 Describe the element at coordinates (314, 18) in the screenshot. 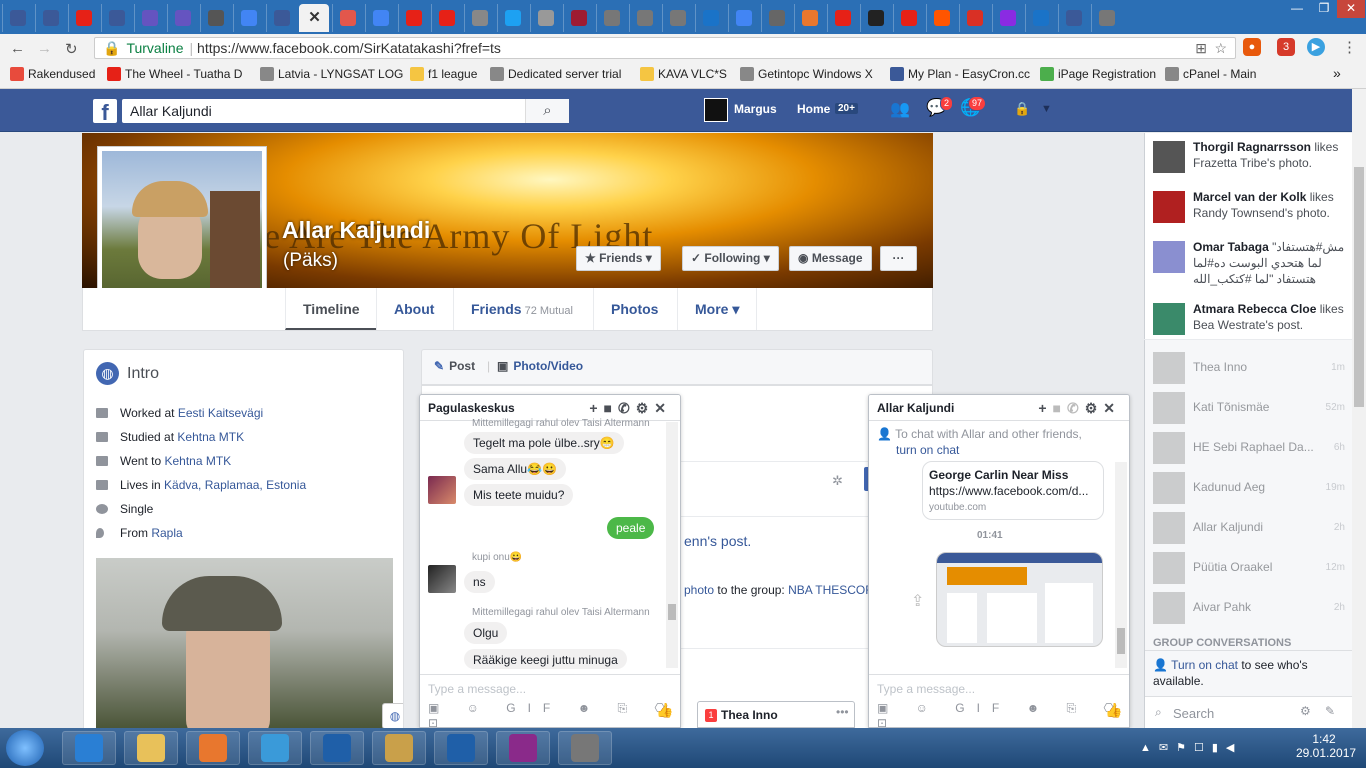

I see `browser-tab-close: ✕` at that location.